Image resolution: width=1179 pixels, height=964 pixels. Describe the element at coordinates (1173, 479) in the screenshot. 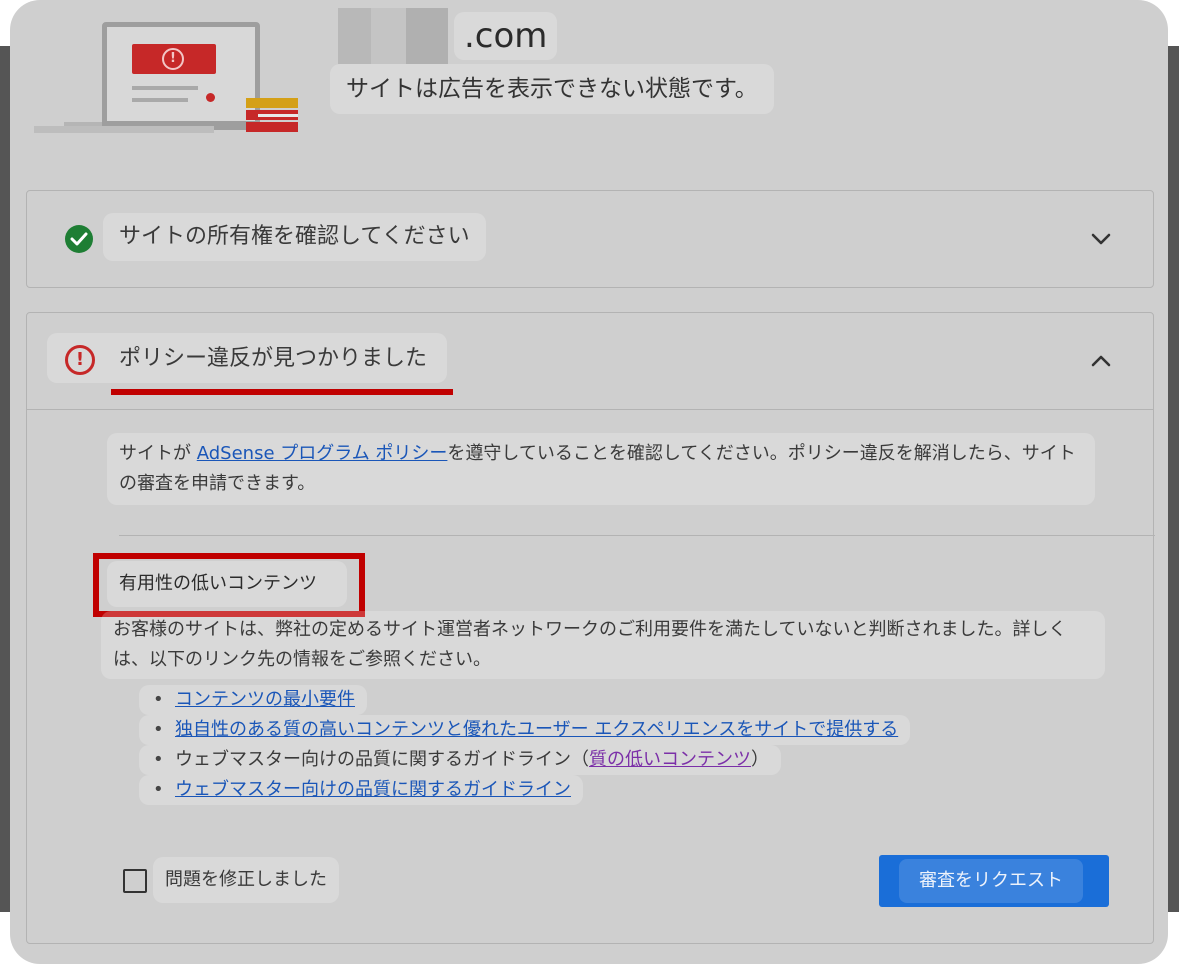

I see `window-edge-right` at that location.